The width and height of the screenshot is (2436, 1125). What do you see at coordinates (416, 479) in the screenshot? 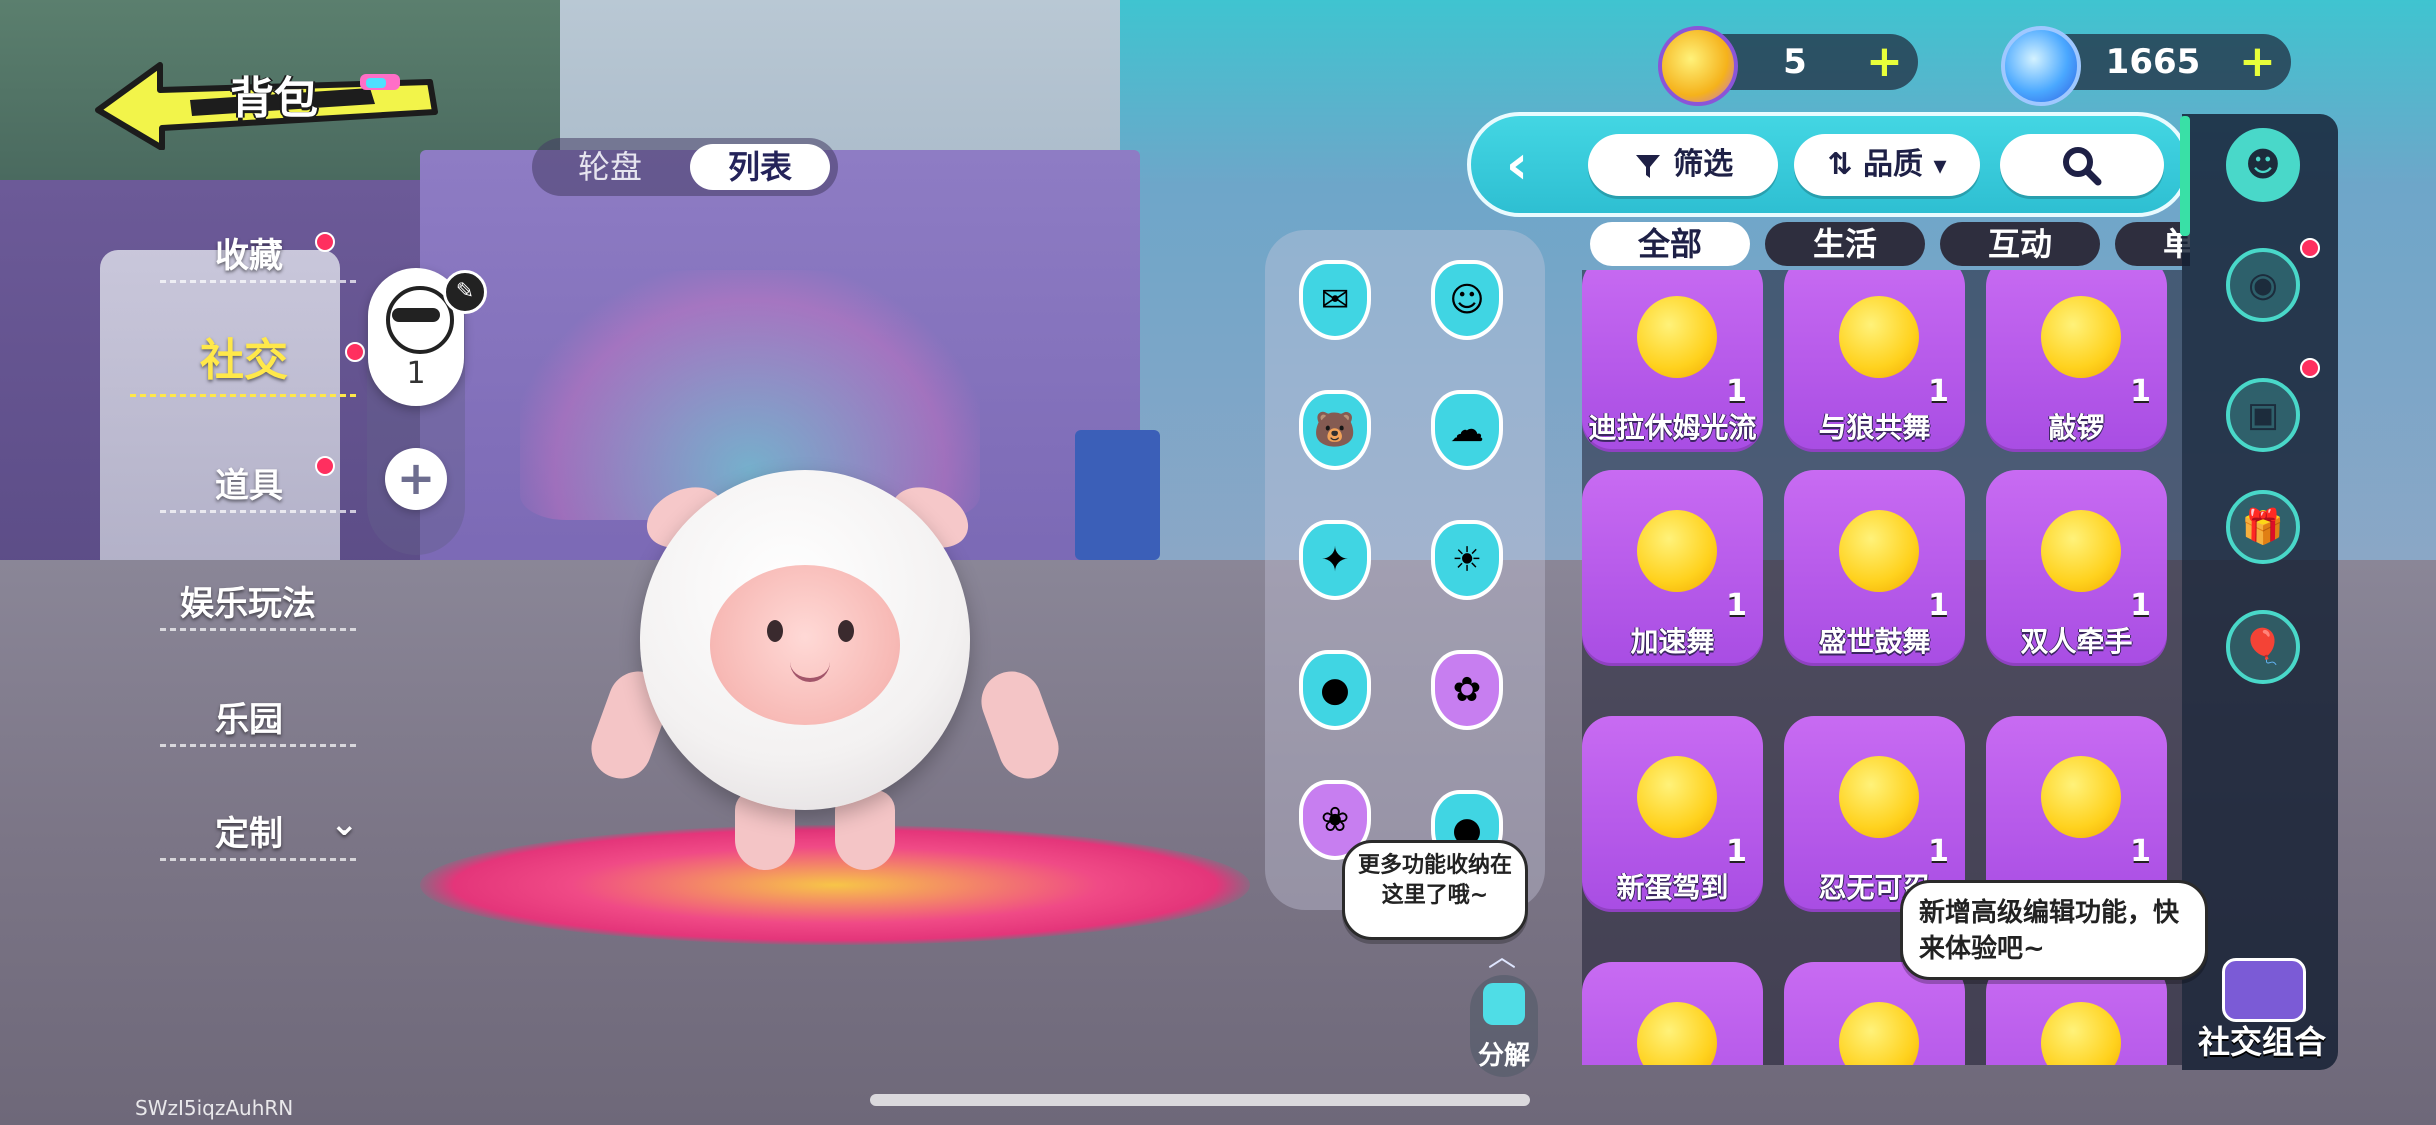
I see `add-slot-button: +` at bounding box center [416, 479].